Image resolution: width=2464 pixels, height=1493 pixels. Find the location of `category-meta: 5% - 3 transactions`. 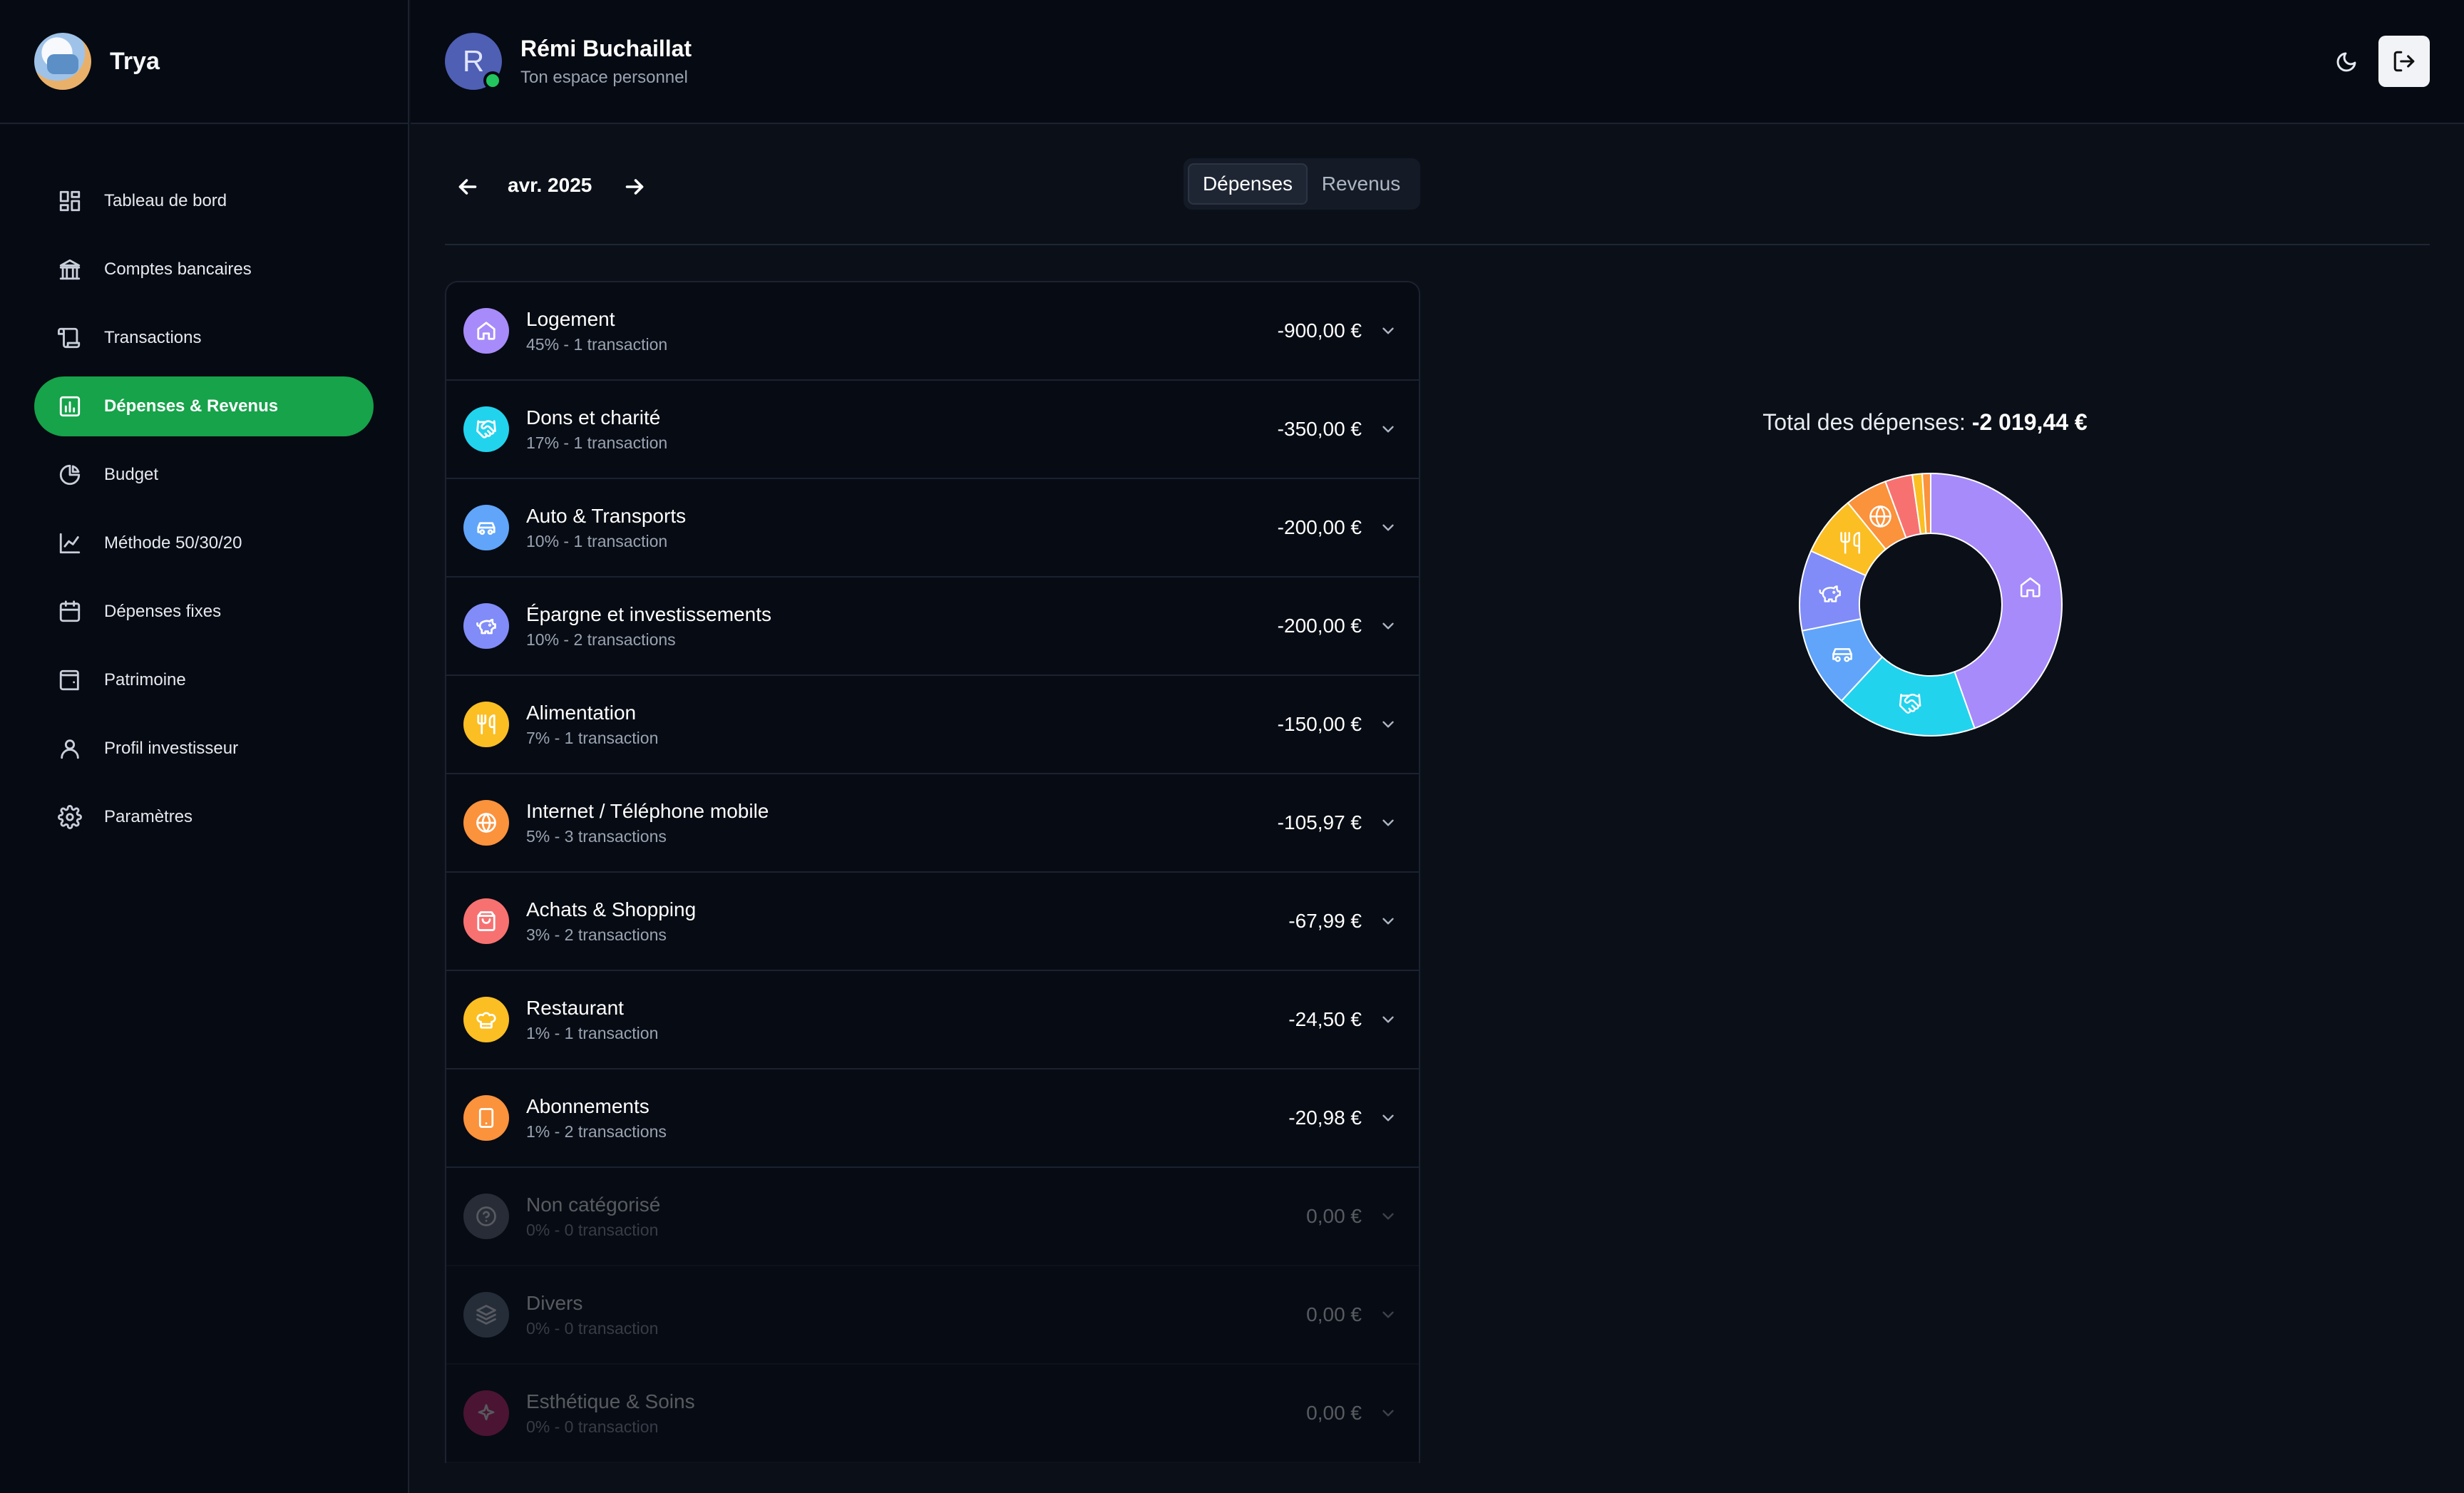

category-meta: 5% - 3 transactions is located at coordinates (596, 836).